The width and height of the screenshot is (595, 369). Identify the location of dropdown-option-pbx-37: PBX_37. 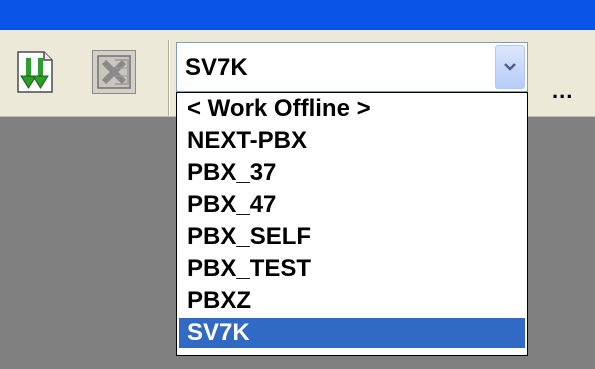
(352, 173).